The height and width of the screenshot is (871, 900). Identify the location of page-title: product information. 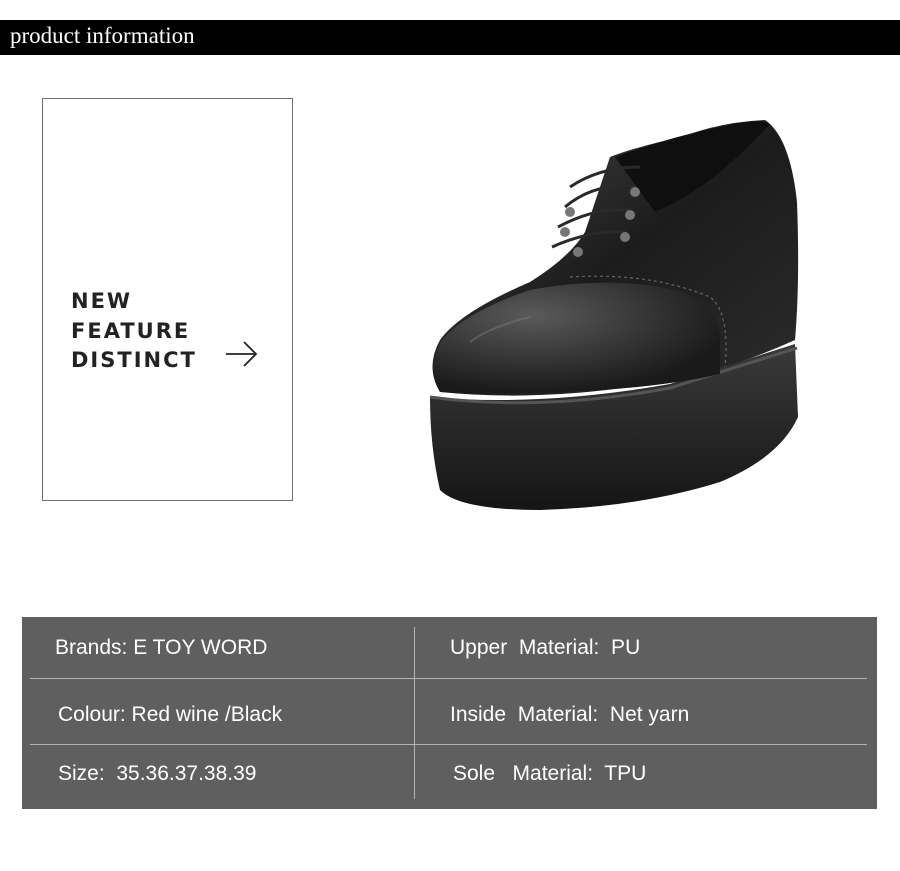
(102, 35).